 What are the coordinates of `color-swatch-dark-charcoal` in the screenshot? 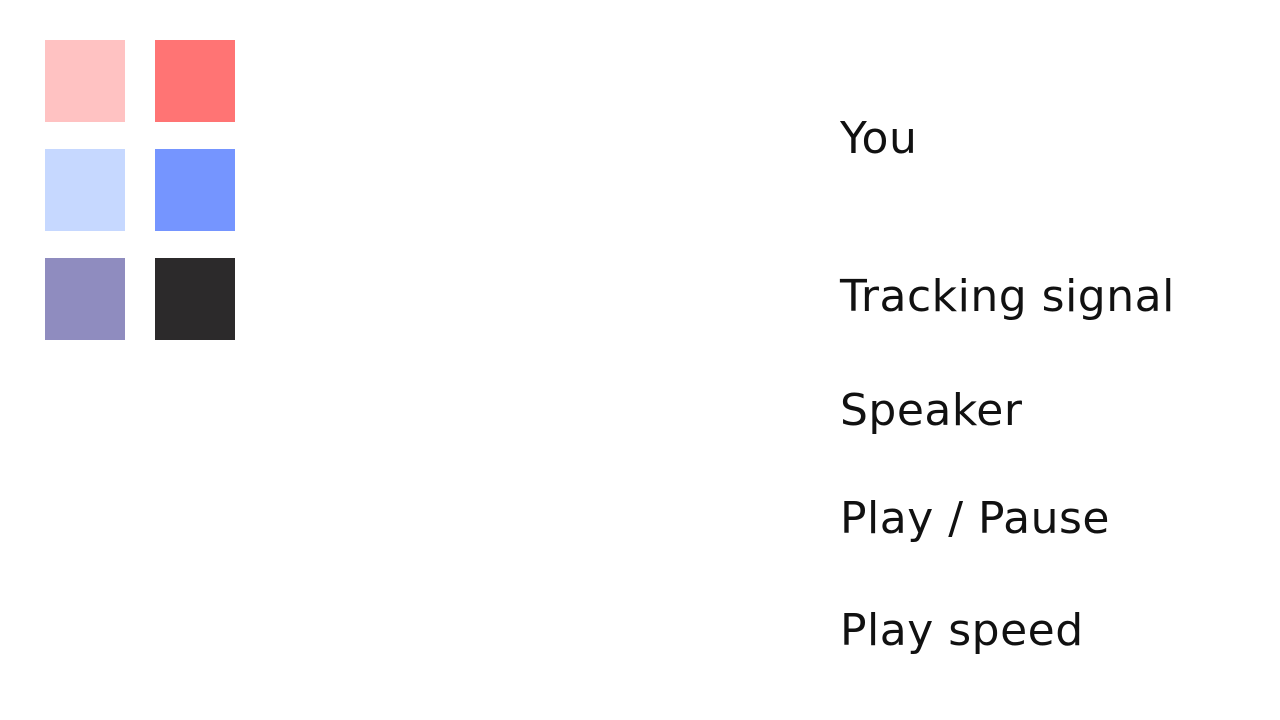 It's located at (195, 299).